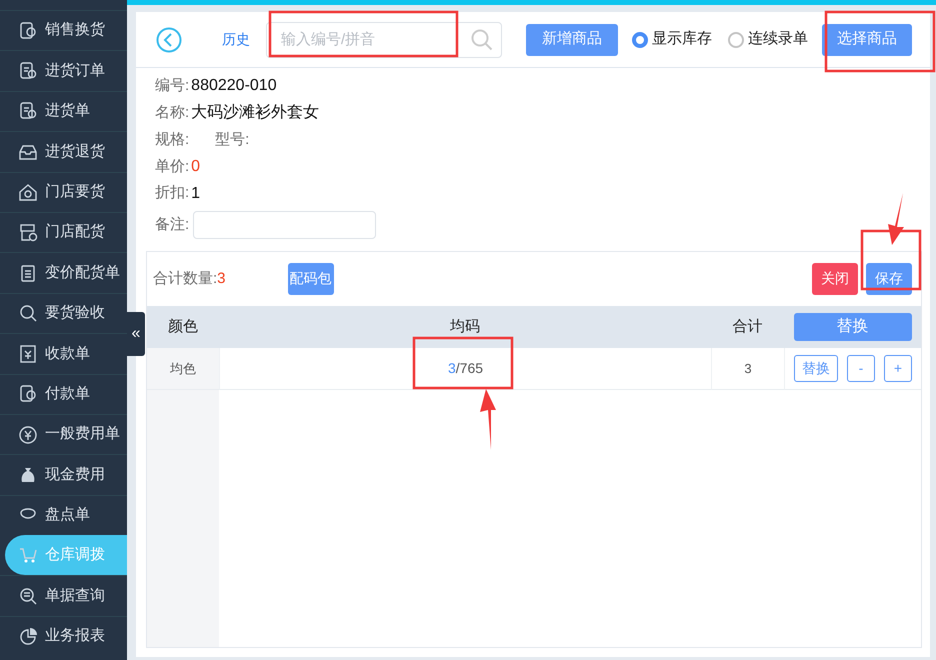 Image resolution: width=936 pixels, height=660 pixels. What do you see at coordinates (172, 86) in the screenshot?
I see `field-label: 编号:` at bounding box center [172, 86].